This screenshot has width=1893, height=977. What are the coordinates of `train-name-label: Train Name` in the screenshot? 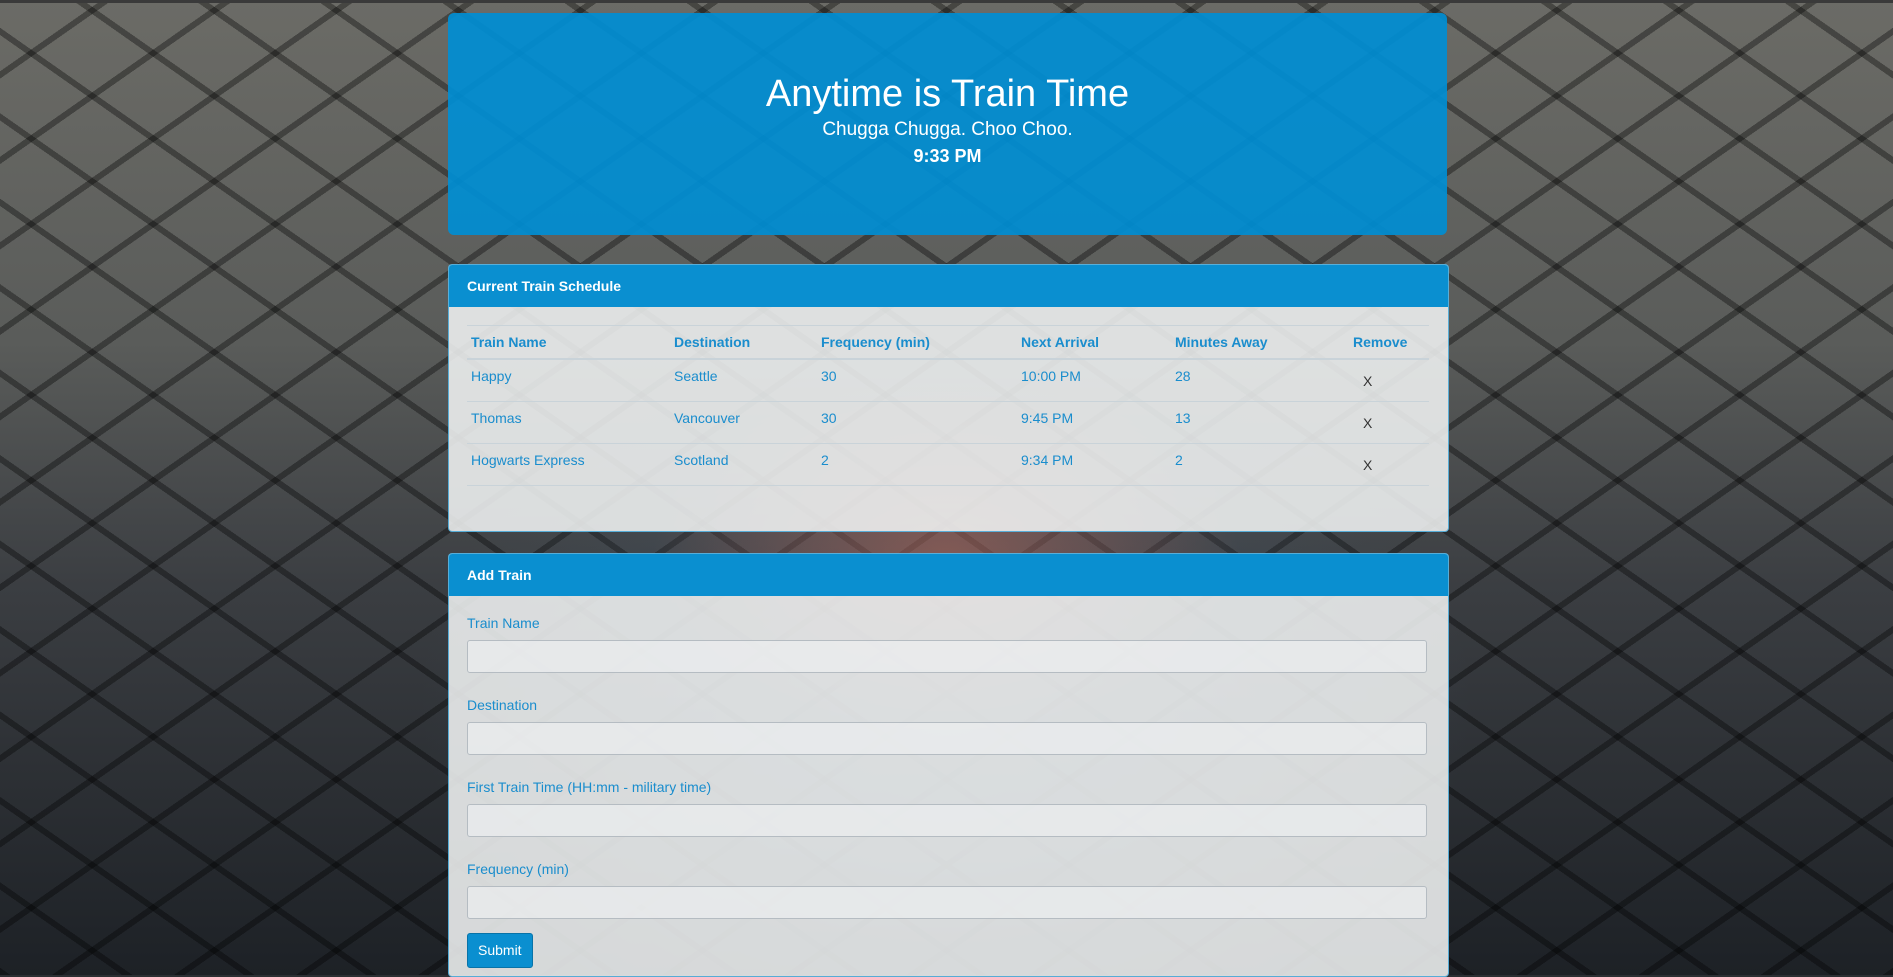 It's located at (503, 623).